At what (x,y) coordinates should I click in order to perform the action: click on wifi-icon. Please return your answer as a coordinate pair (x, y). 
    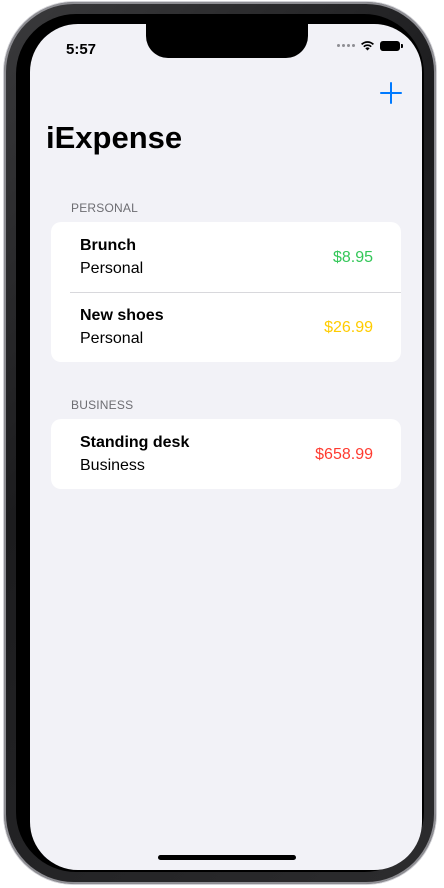
    Looking at the image, I should click on (367, 46).